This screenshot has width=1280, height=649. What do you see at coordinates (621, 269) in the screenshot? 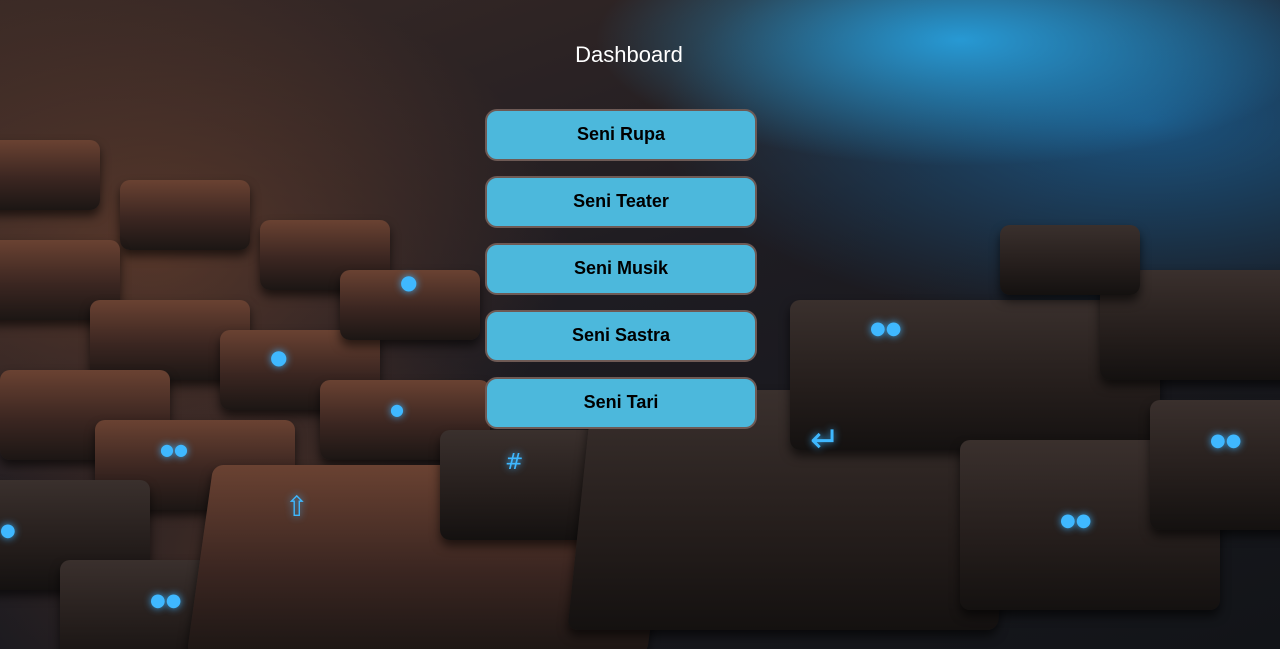
I see `seni-musik-button: Seni Musik` at bounding box center [621, 269].